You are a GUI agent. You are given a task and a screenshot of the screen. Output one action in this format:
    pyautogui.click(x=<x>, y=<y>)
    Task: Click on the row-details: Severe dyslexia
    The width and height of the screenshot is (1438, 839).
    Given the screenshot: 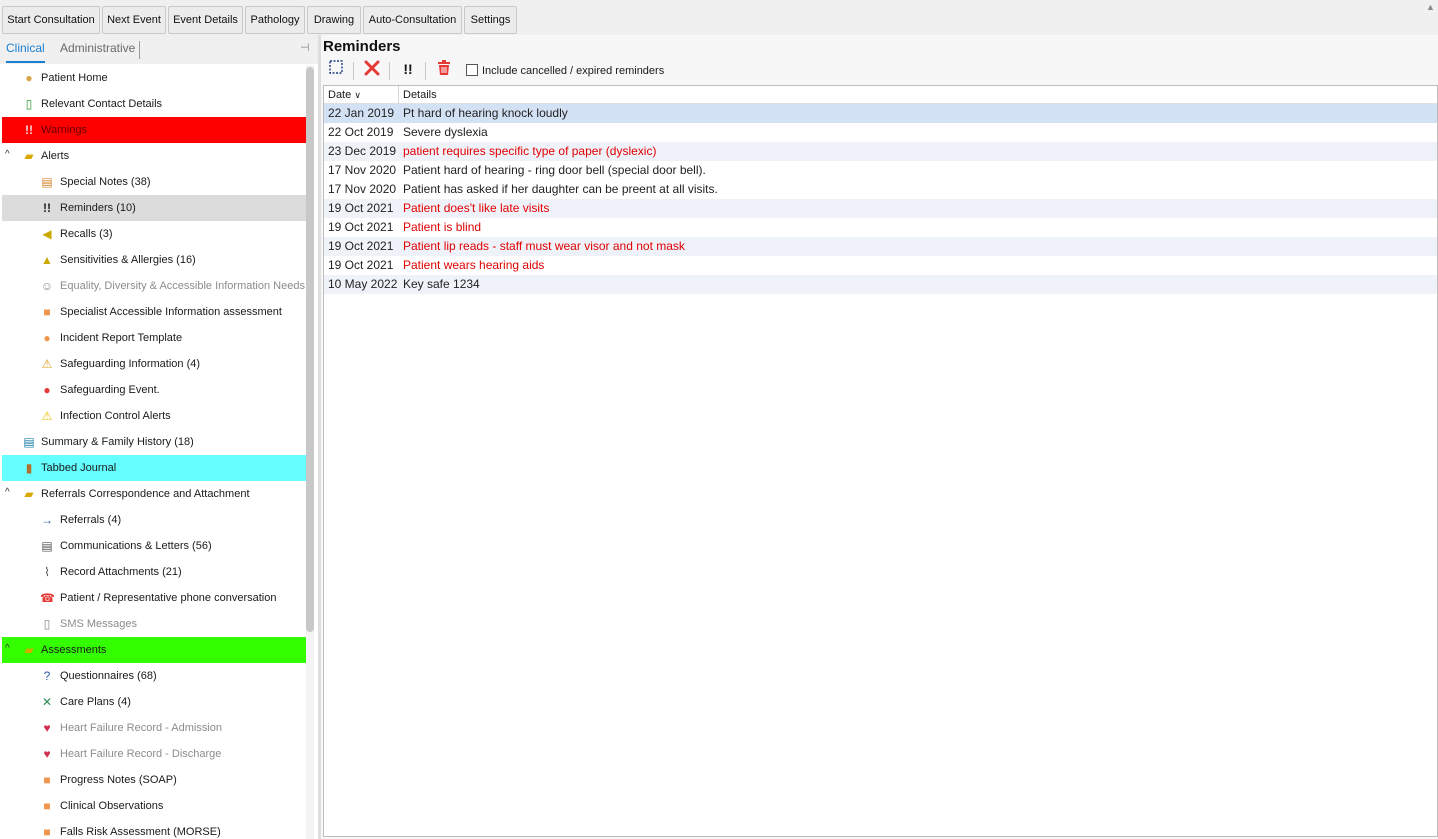 What is the action you would take?
    pyautogui.click(x=445, y=132)
    